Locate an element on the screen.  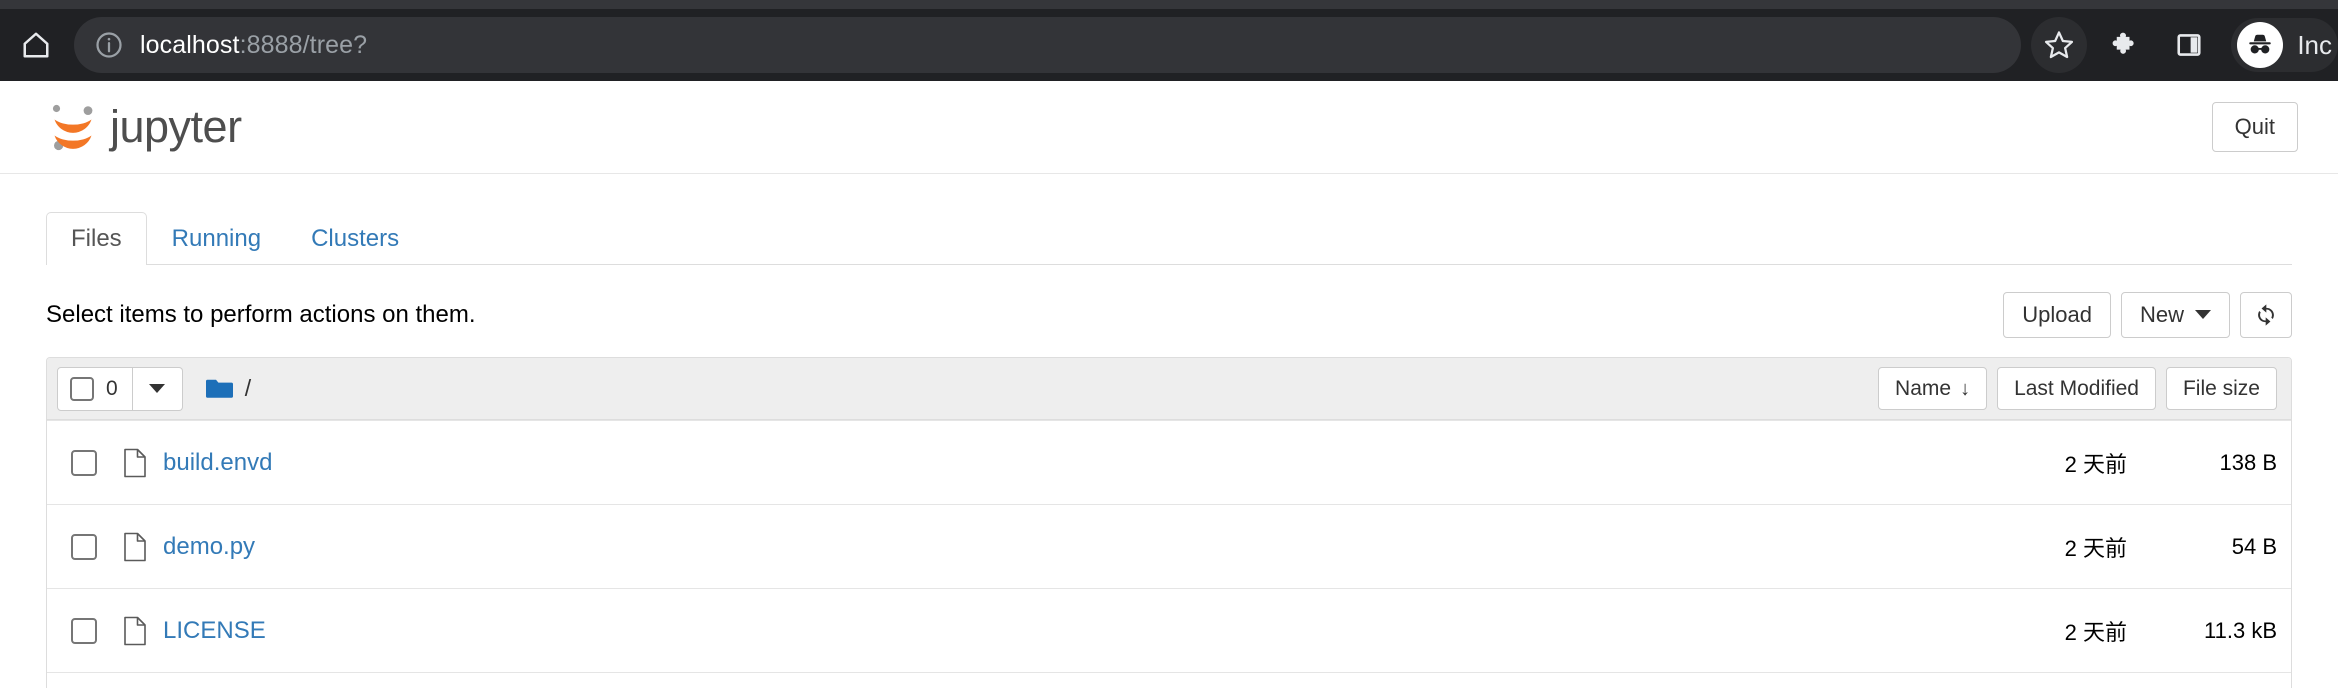
file-size: 138 B is located at coordinates (2248, 462).